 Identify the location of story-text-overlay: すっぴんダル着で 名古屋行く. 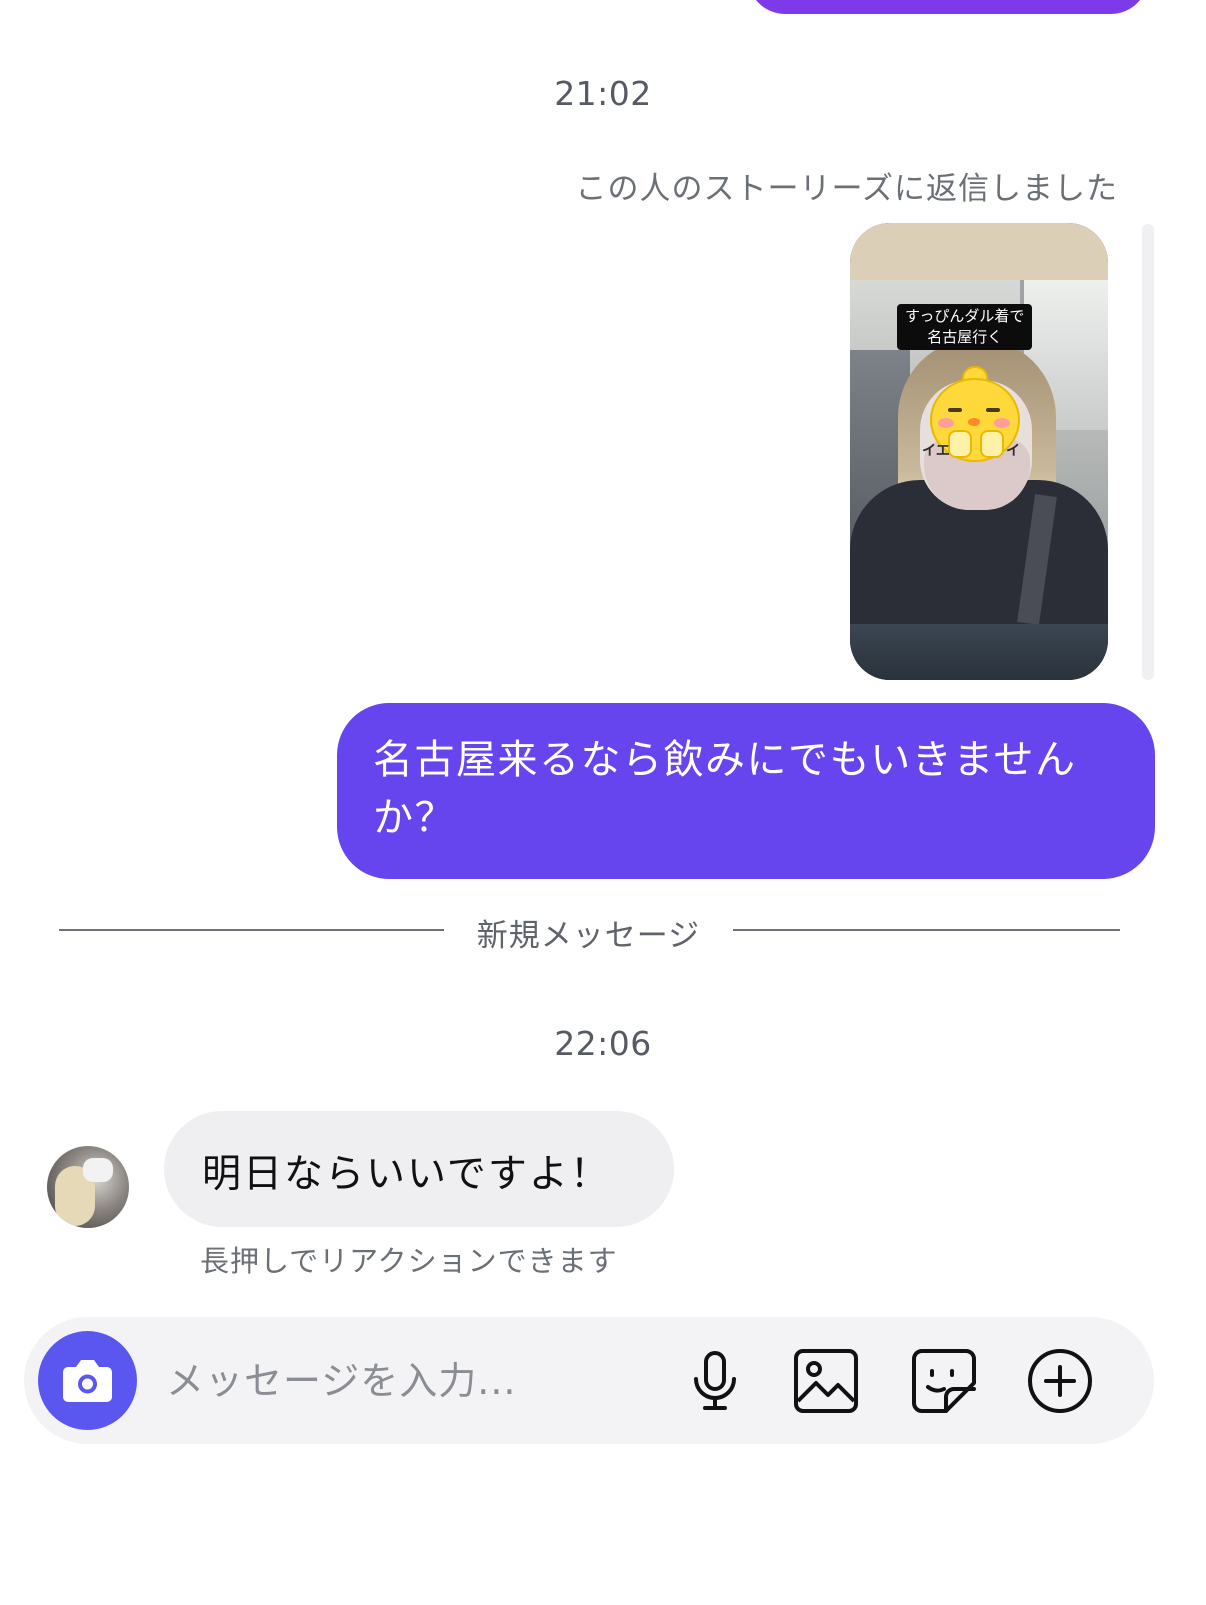
(965, 327).